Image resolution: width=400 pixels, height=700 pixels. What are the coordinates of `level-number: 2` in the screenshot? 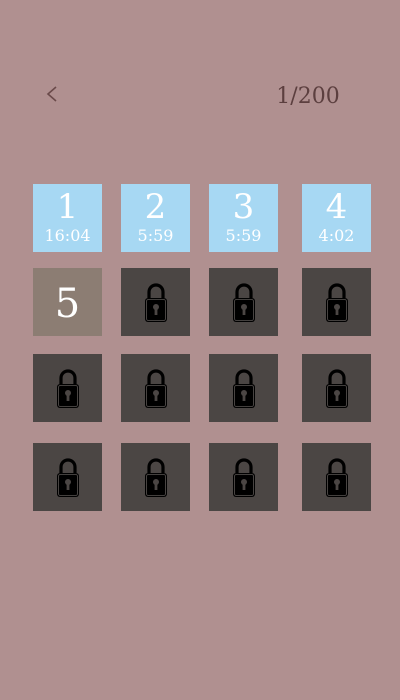 It's located at (155, 207).